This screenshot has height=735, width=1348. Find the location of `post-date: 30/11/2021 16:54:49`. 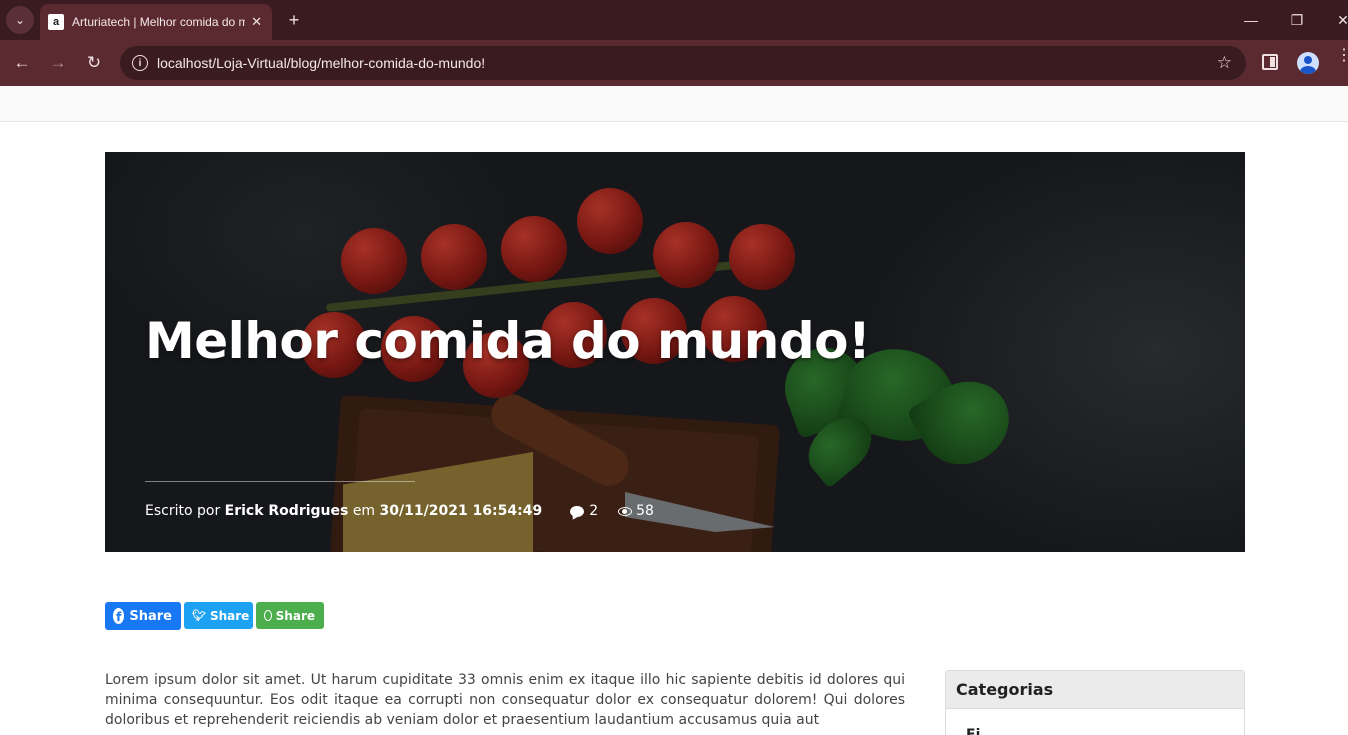

post-date: 30/11/2021 16:54:49 is located at coordinates (461, 511).